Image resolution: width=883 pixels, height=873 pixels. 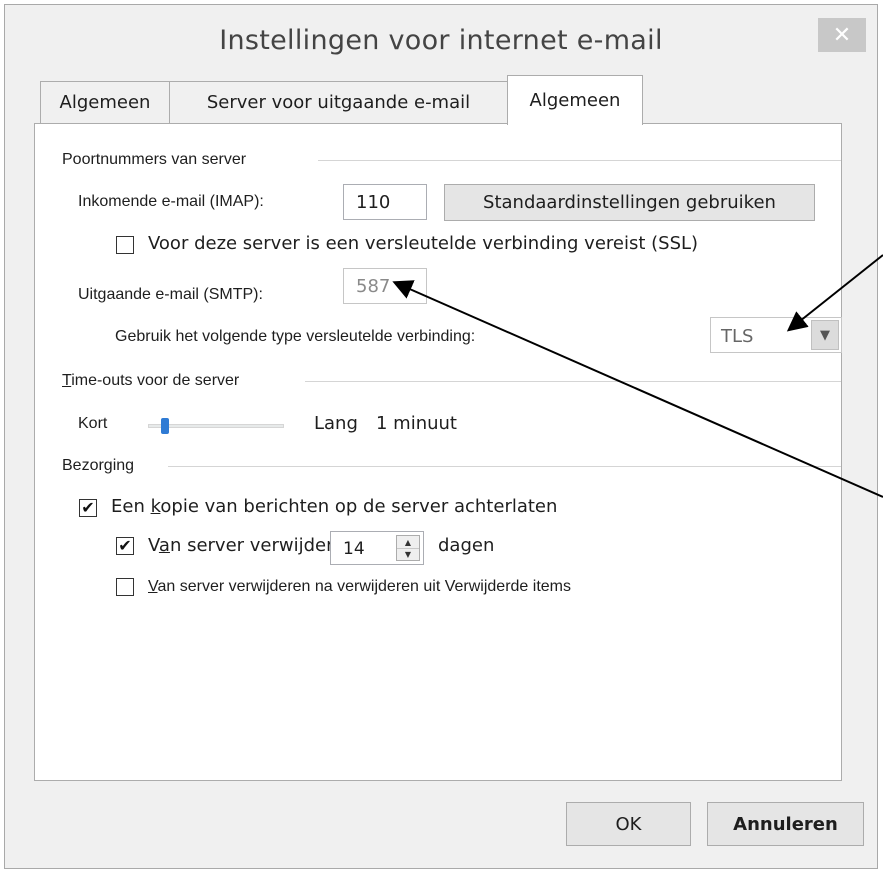 I want to click on days-value: 14, so click(x=354, y=549).